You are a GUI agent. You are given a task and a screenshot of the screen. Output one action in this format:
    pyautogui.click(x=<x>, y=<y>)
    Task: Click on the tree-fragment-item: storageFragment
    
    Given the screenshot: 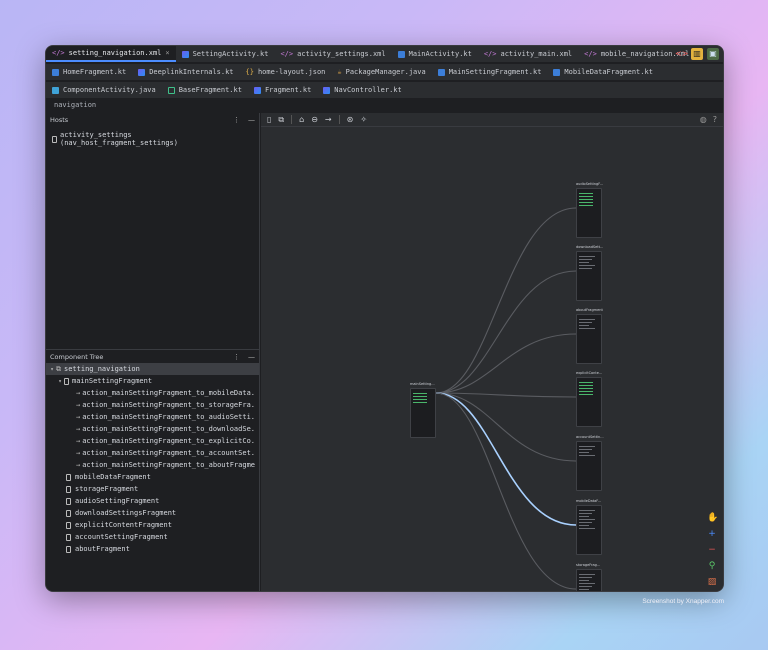 What is the action you would take?
    pyautogui.click(x=152, y=489)
    